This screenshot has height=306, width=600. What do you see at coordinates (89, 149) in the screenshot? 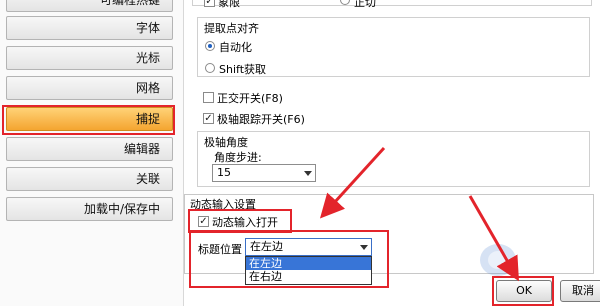
I see `sidebar-item-editor: 编辑器` at bounding box center [89, 149].